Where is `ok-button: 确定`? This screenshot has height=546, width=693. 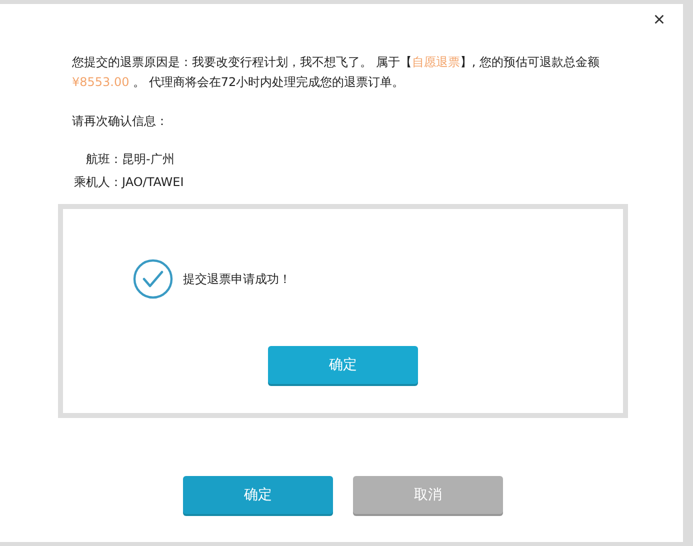 ok-button: 确定 is located at coordinates (343, 365).